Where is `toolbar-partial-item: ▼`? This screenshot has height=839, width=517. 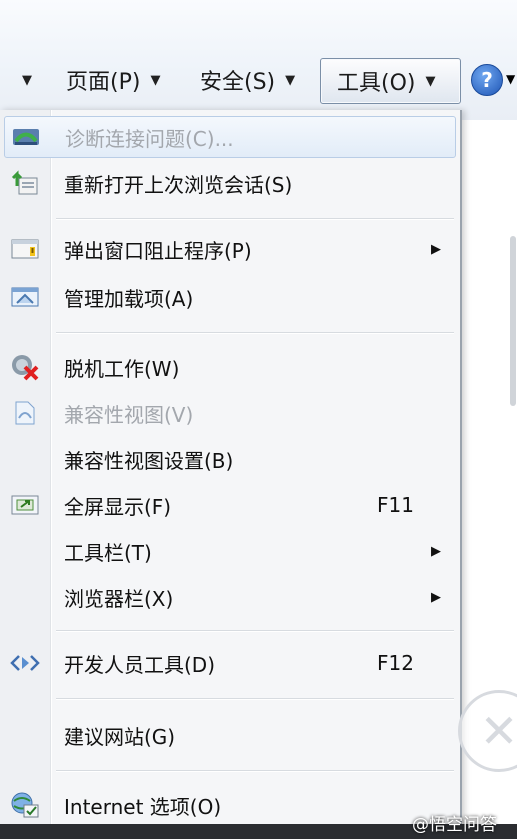
toolbar-partial-item: ▼ is located at coordinates (16, 80).